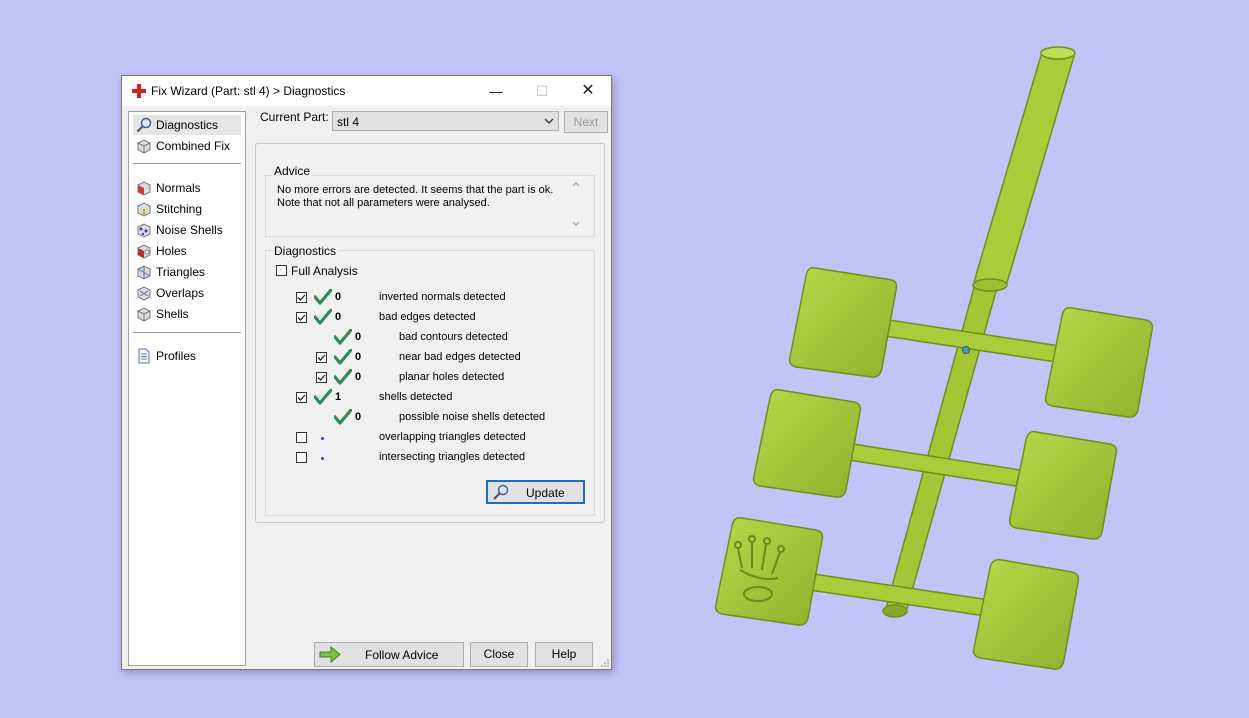  What do you see at coordinates (453, 337) in the screenshot?
I see `diagnostic-label: bad contours detected` at bounding box center [453, 337].